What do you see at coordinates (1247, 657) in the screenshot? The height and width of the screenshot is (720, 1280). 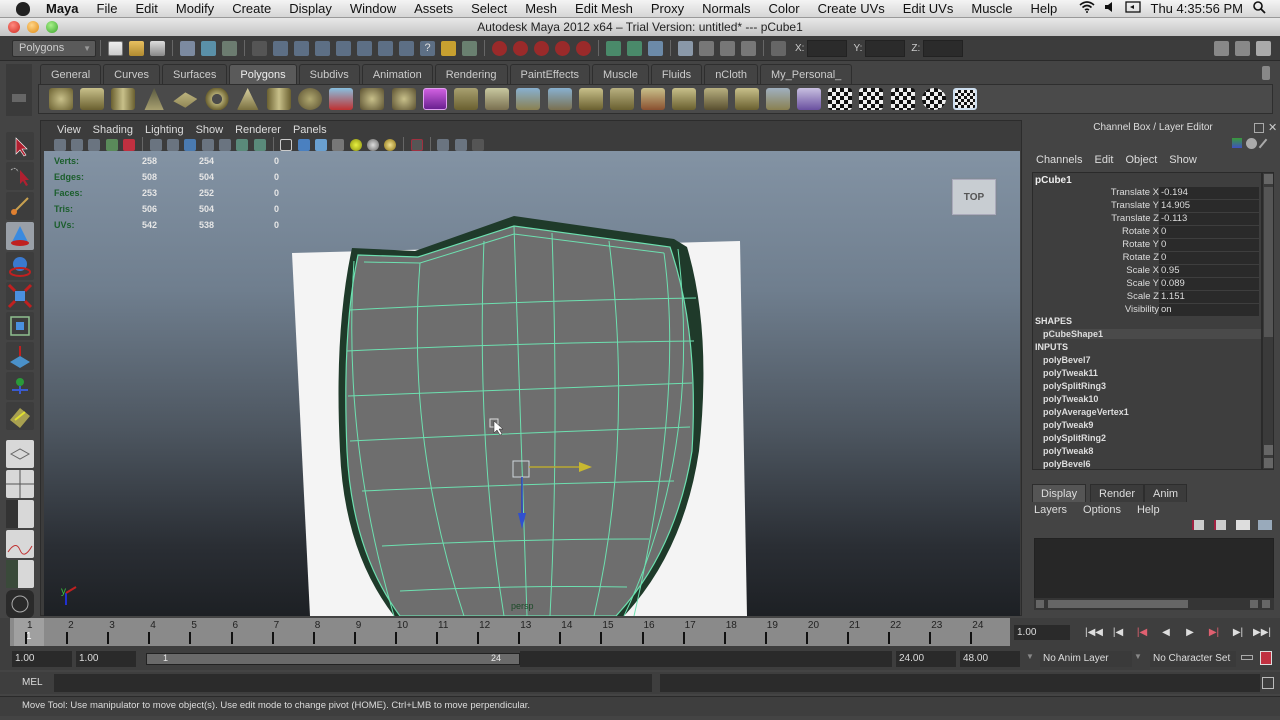 I see `auto-key-icon` at bounding box center [1247, 657].